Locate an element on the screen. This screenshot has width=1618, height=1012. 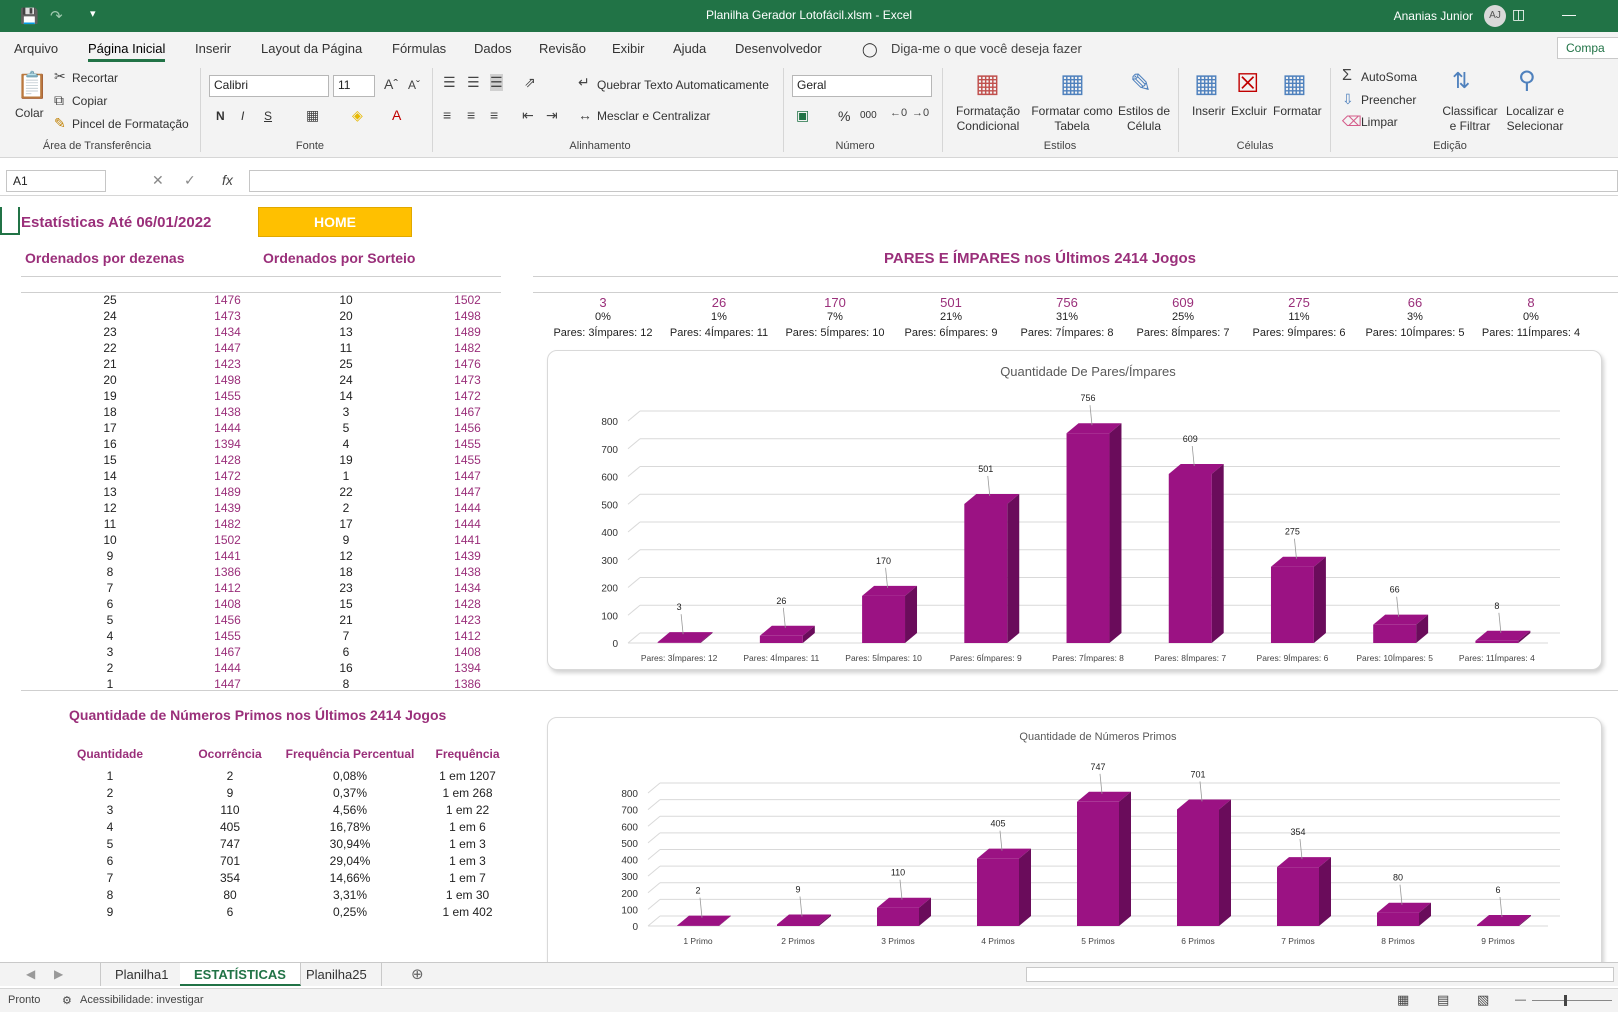
sheet-tab-planilha25: Planilha25 is located at coordinates (337, 974).